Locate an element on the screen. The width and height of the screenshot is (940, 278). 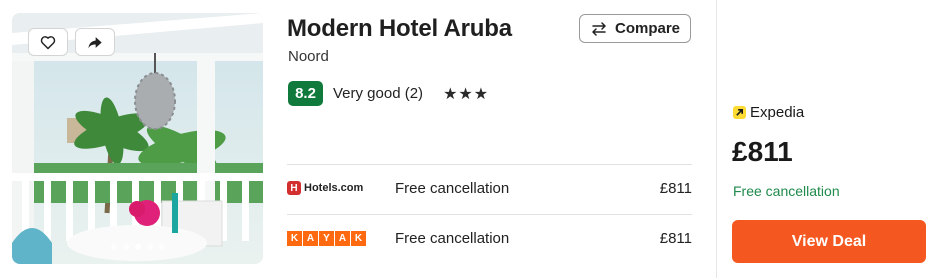
hotel-name: Modern Hotel Aruba is located at coordinates (399, 29).